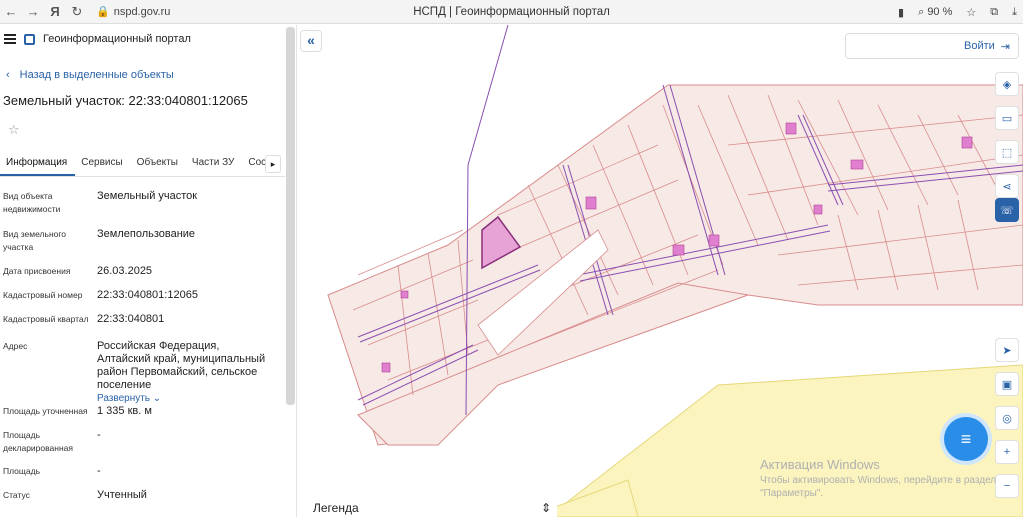  Describe the element at coordinates (971, 12) in the screenshot. I see `star-icon: ☆` at that location.